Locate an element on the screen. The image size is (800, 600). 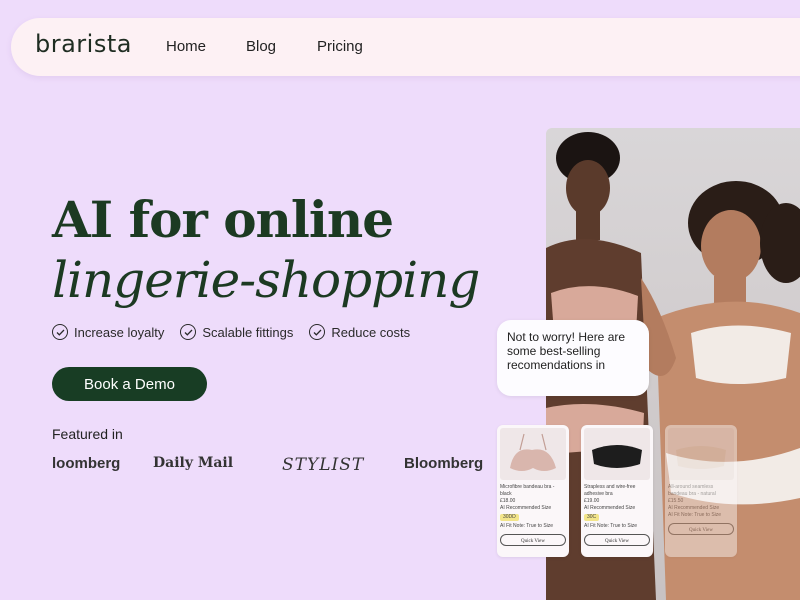
press-logo-bloomberg: Bloomberg is located at coordinates (444, 463).